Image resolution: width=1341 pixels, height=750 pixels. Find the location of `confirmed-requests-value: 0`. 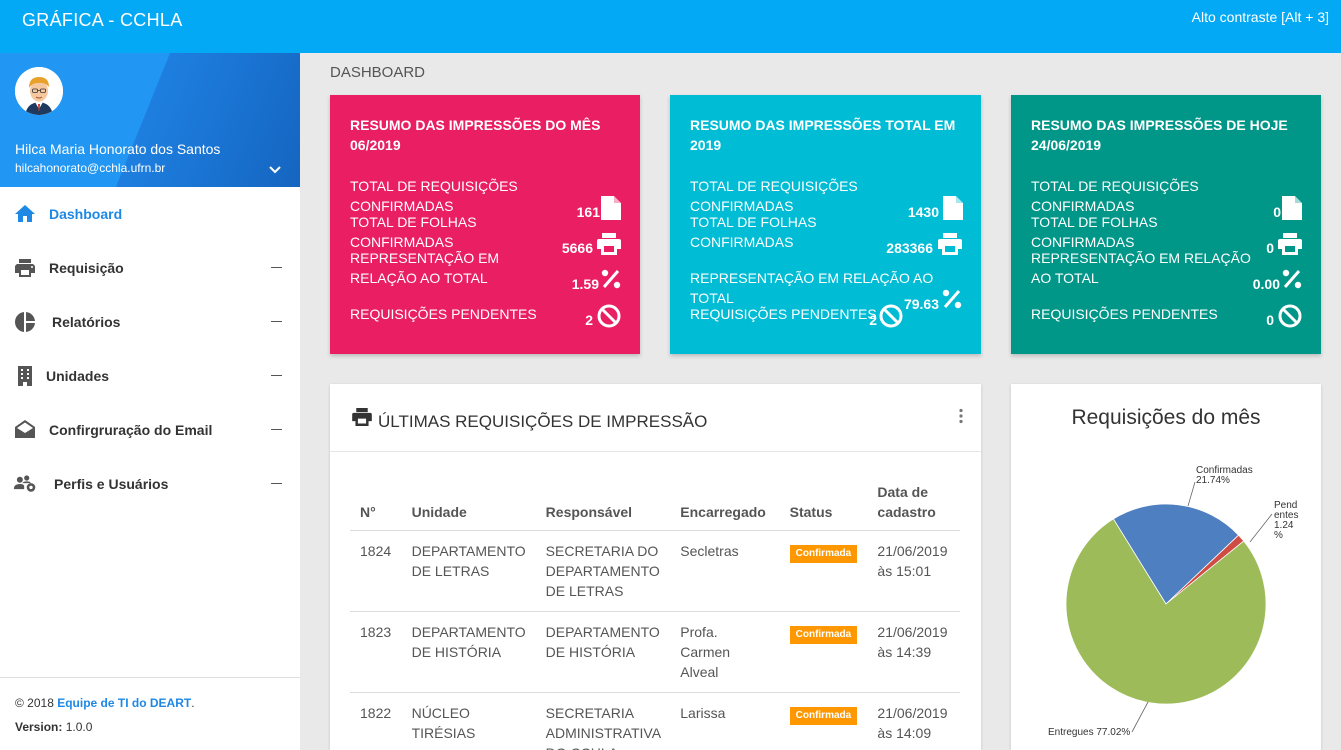

confirmed-requests-value: 0 is located at coordinates (1277, 212).